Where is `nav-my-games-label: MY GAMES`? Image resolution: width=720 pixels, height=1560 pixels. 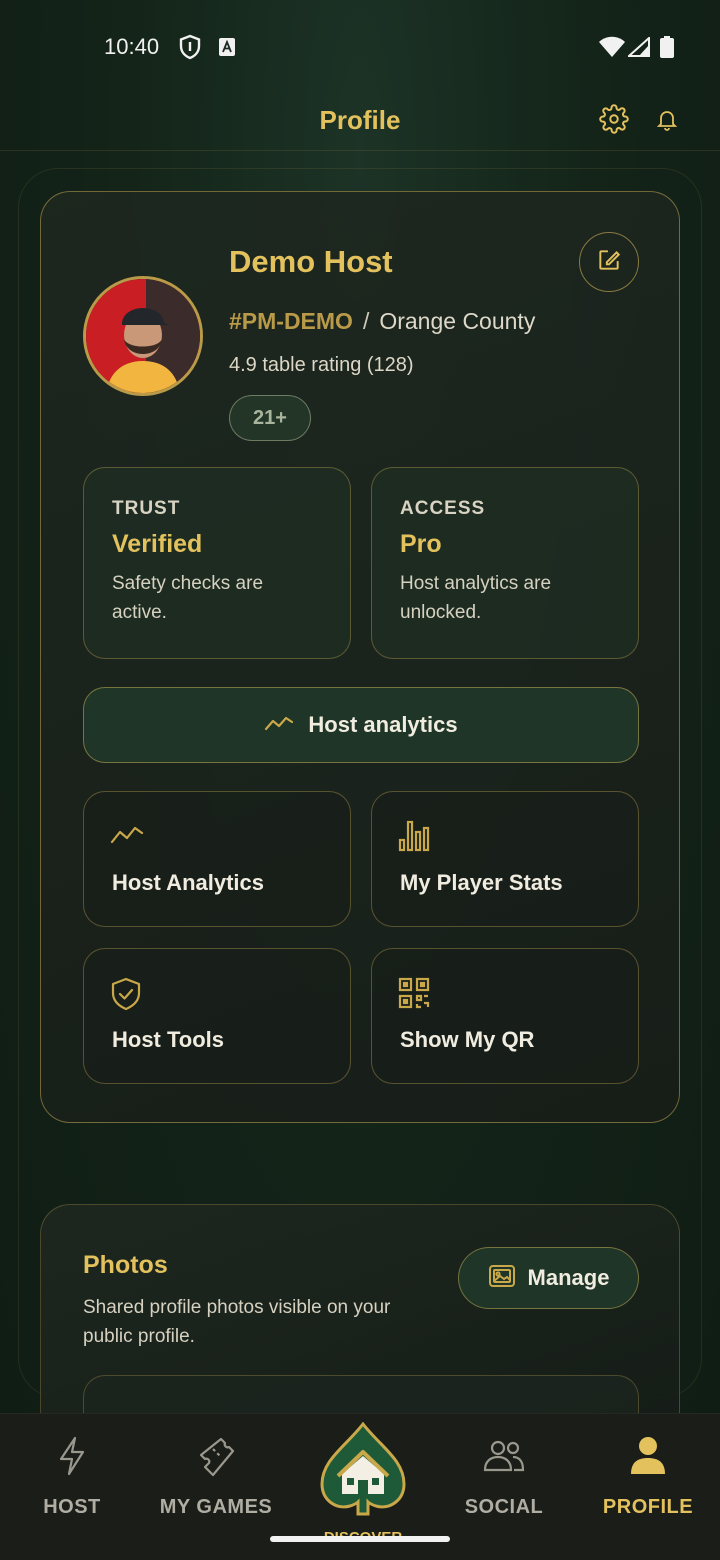
nav-my-games-label: MY GAMES is located at coordinates (216, 1507).